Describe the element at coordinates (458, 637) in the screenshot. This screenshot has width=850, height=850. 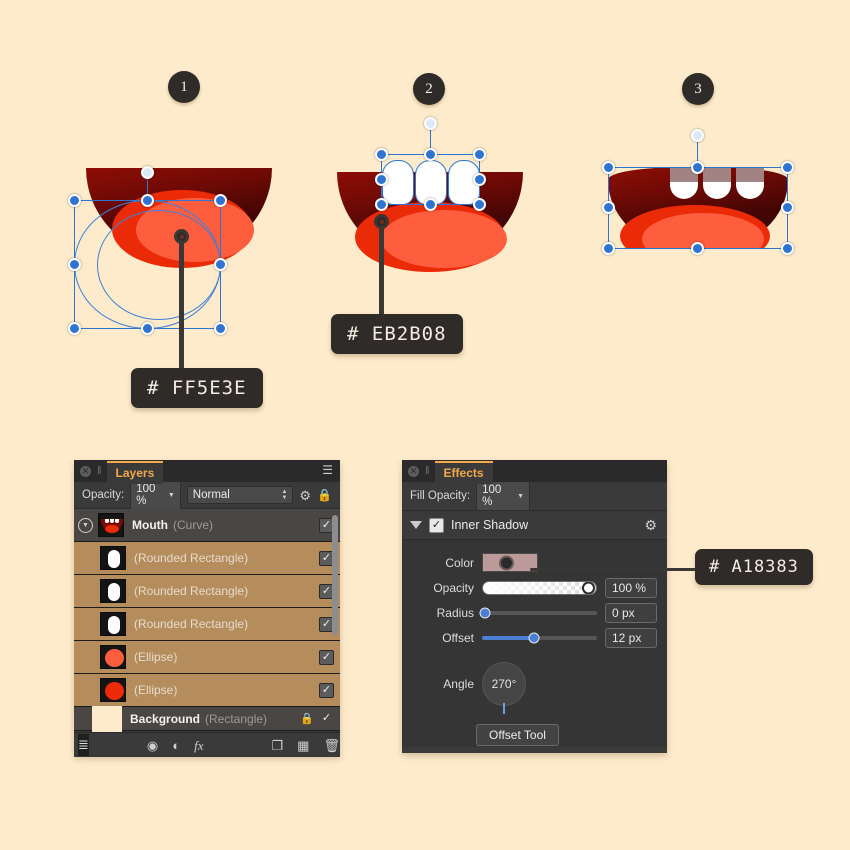
I see `offset-label: Offset` at that location.